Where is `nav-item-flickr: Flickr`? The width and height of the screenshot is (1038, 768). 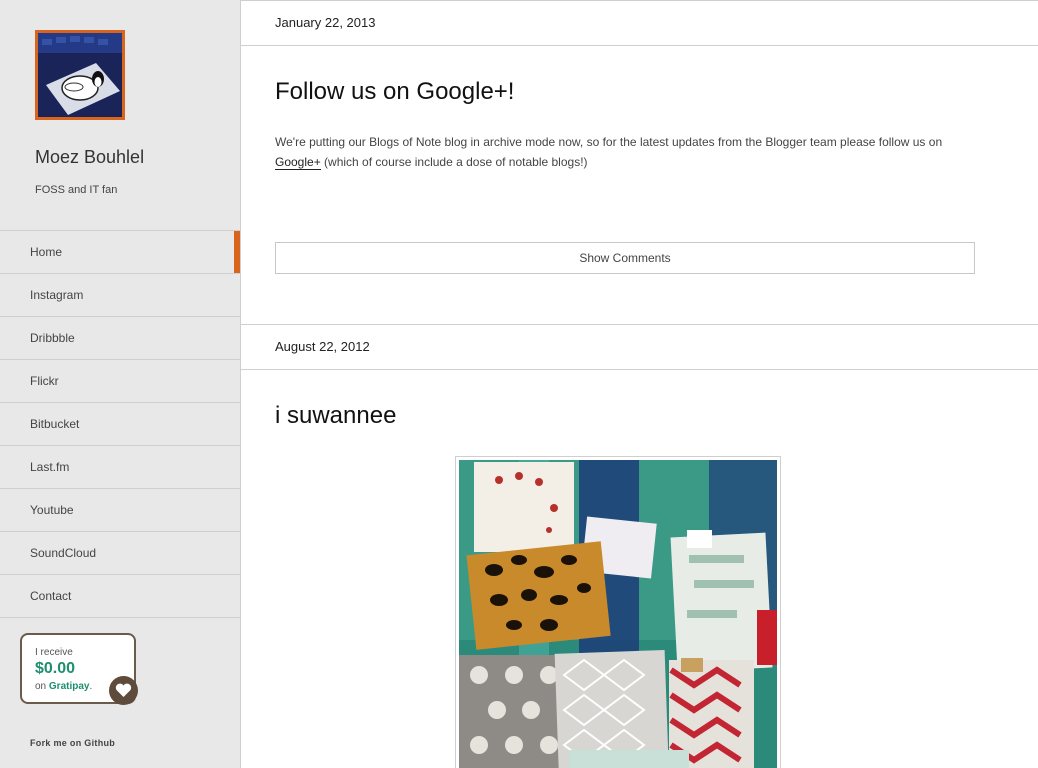 nav-item-flickr: Flickr is located at coordinates (120, 381).